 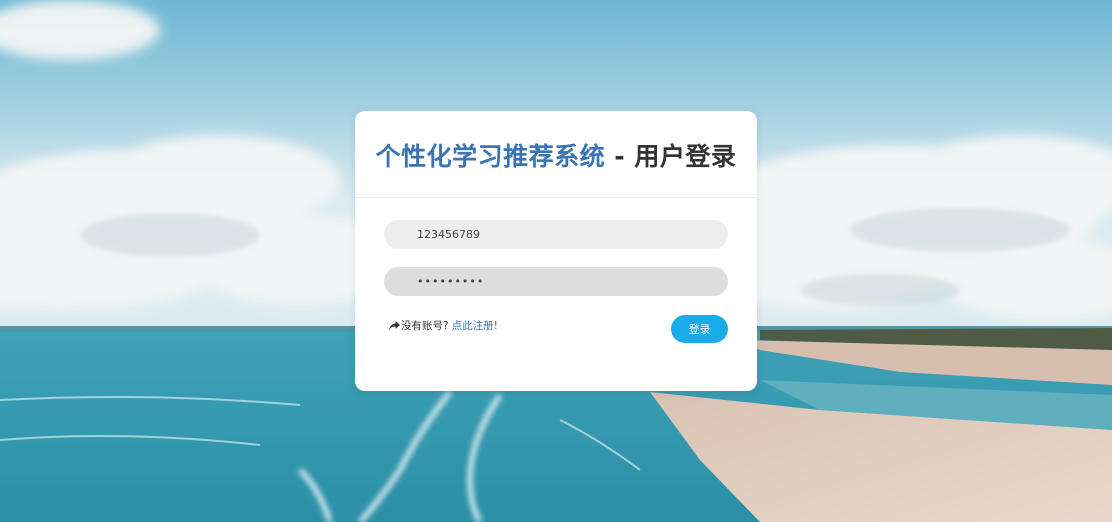 I want to click on register-prompt-row: 没有账号? 点此注册!, so click(x=443, y=325).